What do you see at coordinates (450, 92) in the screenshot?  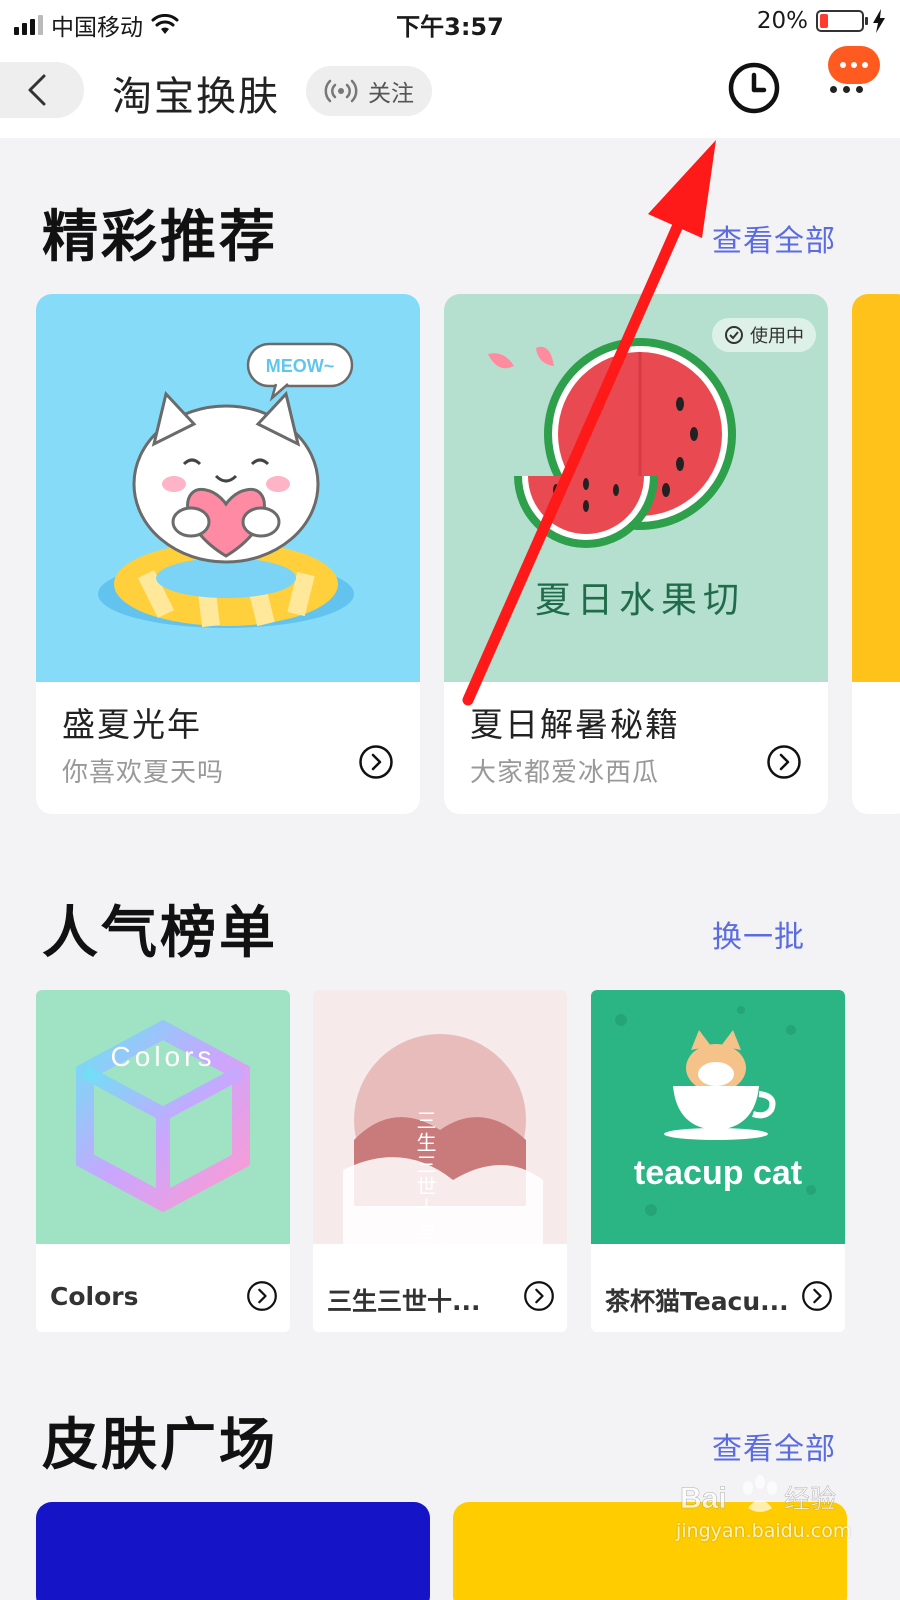 I see `nav-bar: 淘宝换肤 关注` at bounding box center [450, 92].